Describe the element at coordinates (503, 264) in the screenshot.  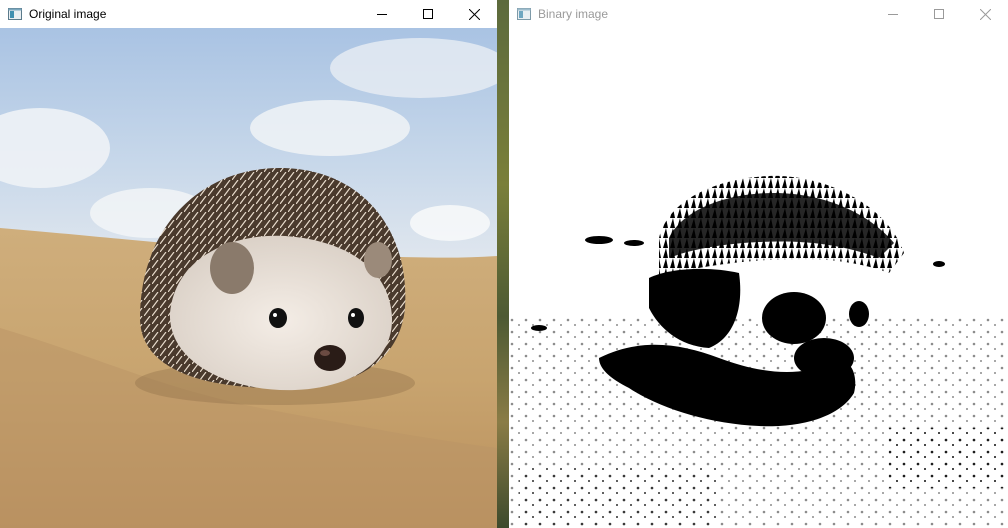
I see `desktop-background` at that location.